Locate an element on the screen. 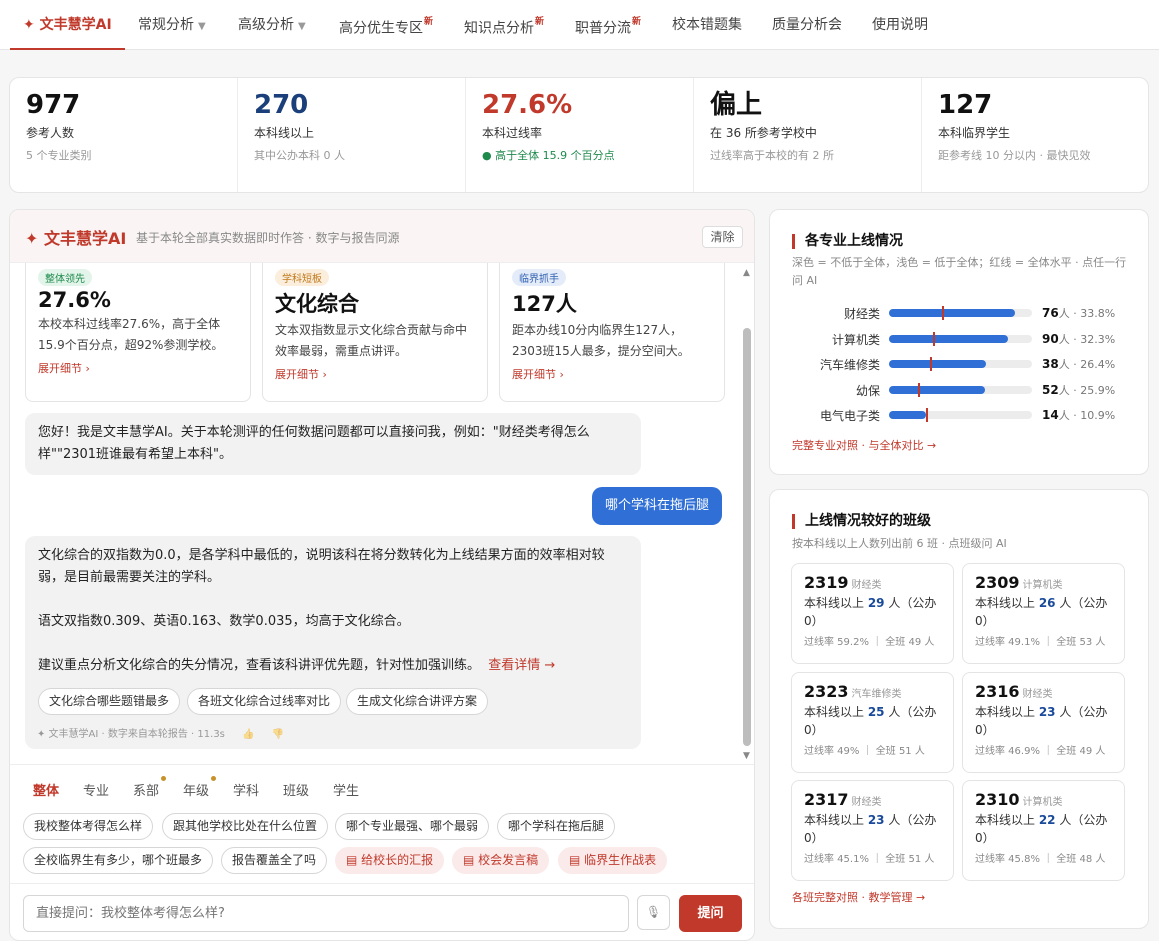 Image resolution: width=1159 pixels, height=941 pixels. stat-value: 偏上 is located at coordinates (736, 105).